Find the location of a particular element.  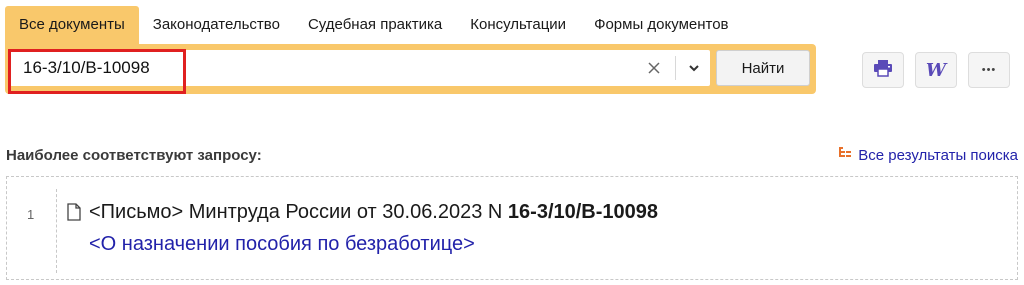

chevron-down-icon is located at coordinates (694, 68).